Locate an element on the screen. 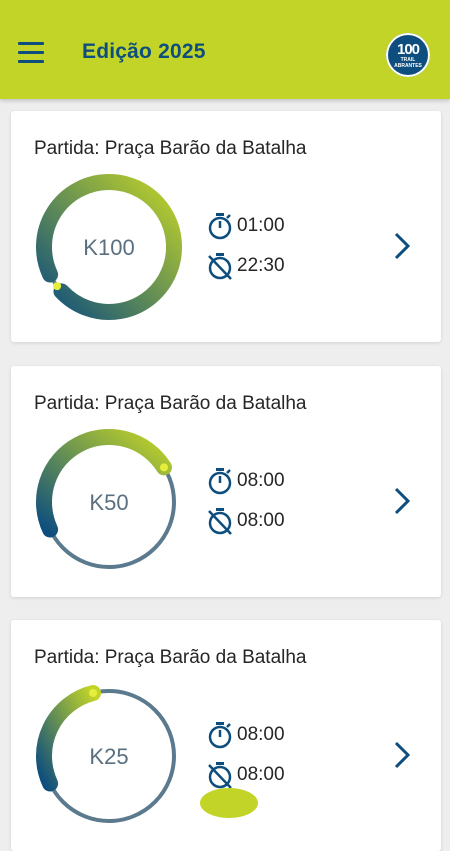 The image size is (450, 851). start-time: 01:00 is located at coordinates (261, 225).